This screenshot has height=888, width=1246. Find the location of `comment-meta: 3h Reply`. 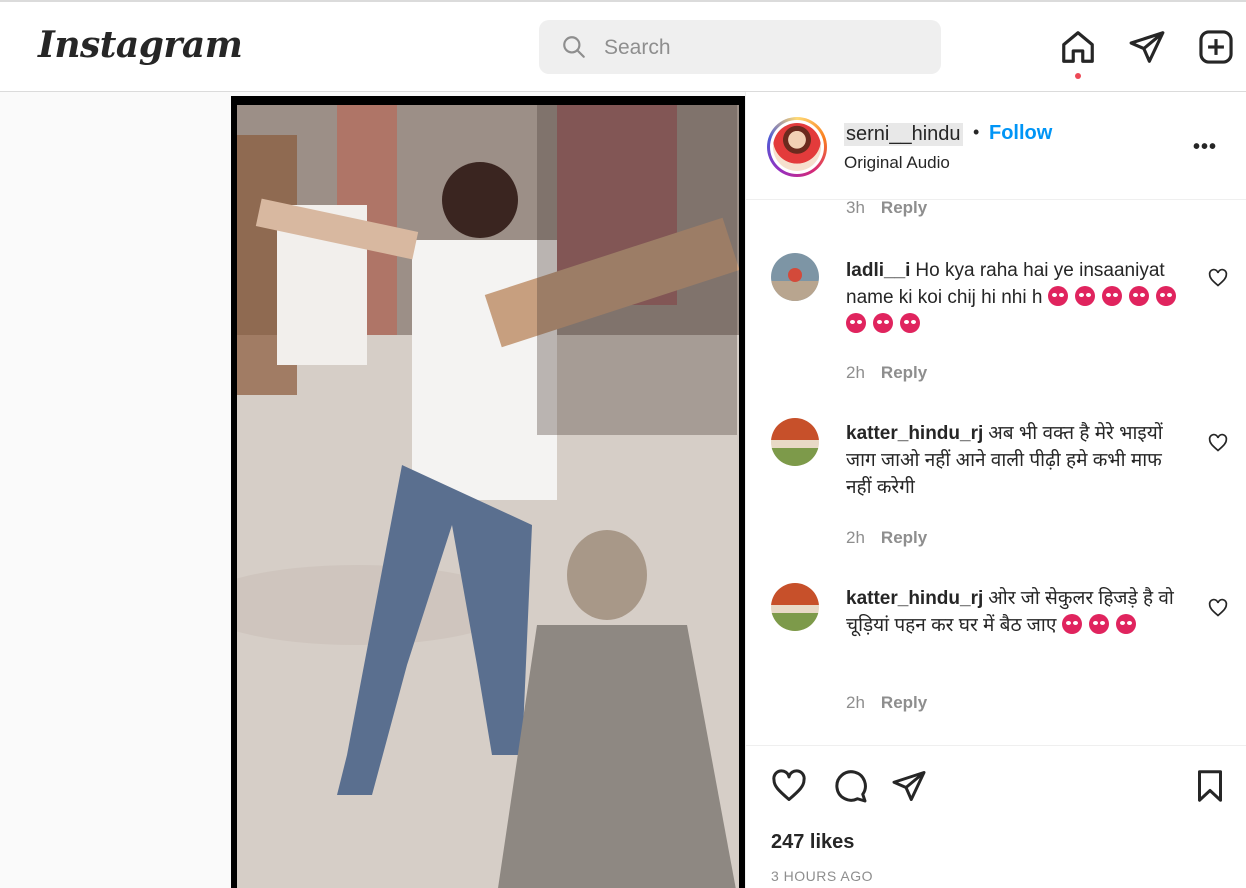

comment-meta: 3h Reply is located at coordinates (886, 209).